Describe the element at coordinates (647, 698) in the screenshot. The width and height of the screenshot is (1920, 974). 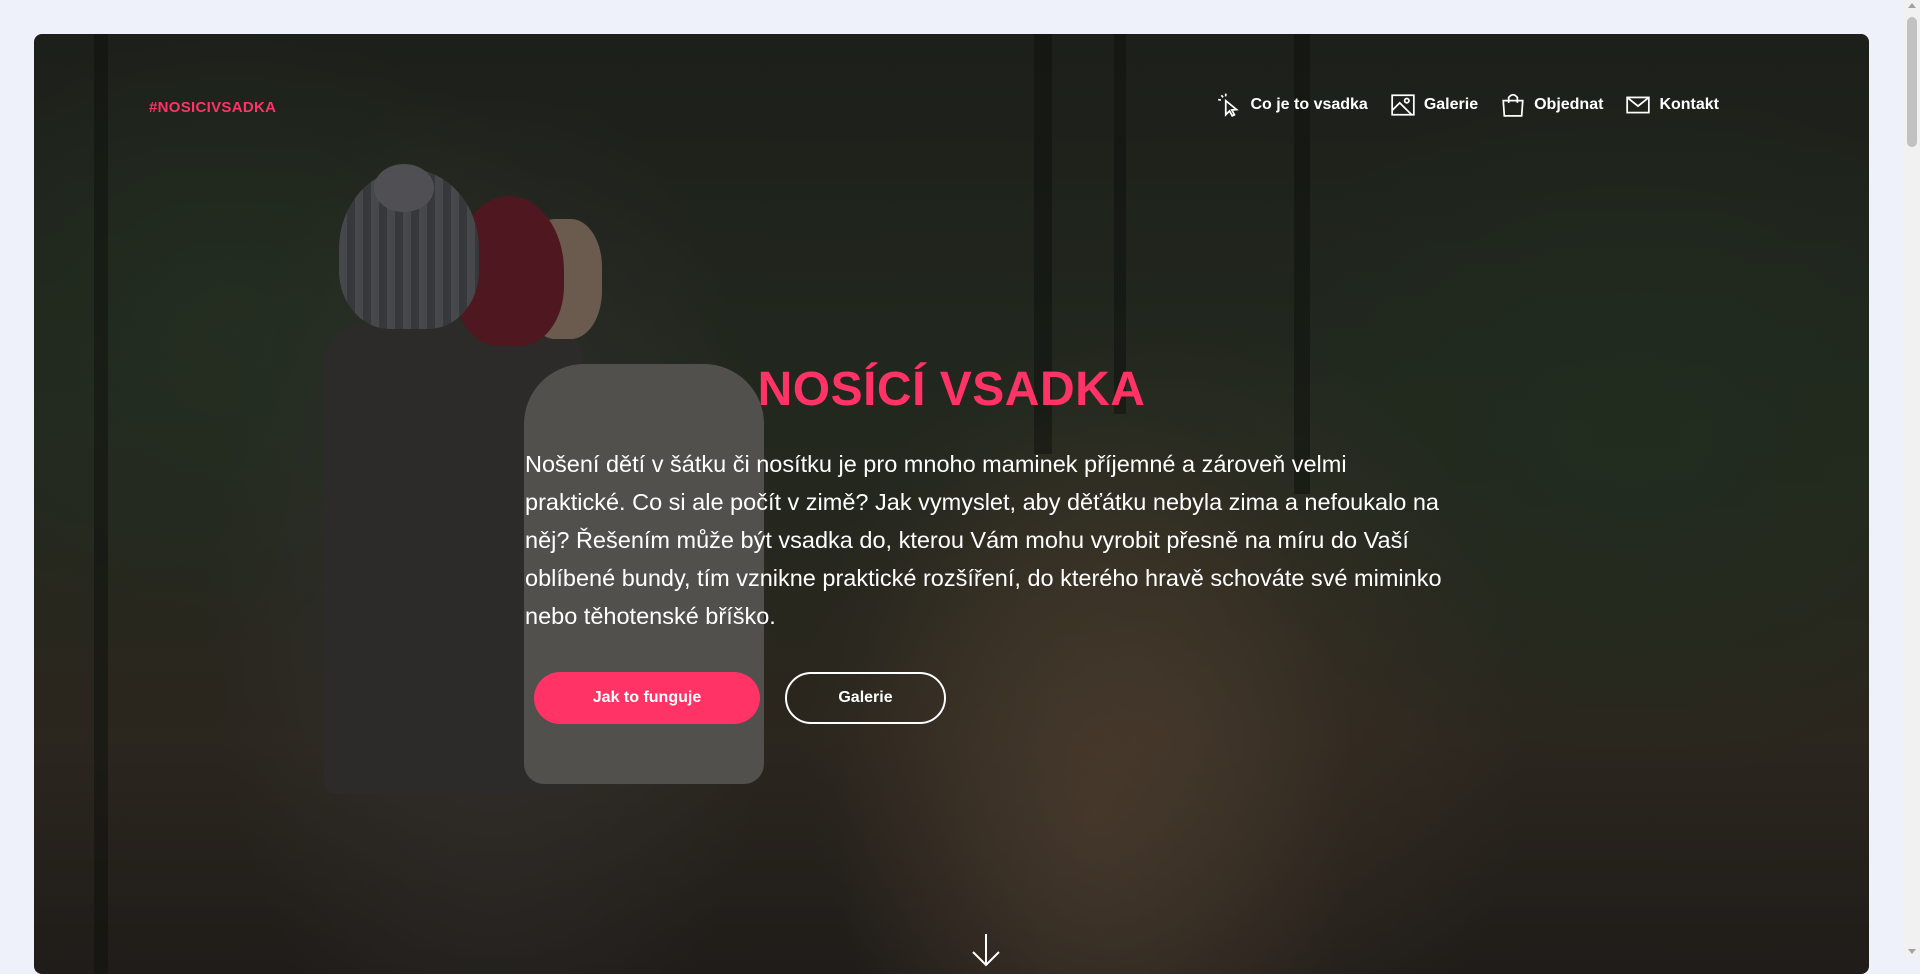
I see `how-it-works-button: Jak to funguje` at that location.